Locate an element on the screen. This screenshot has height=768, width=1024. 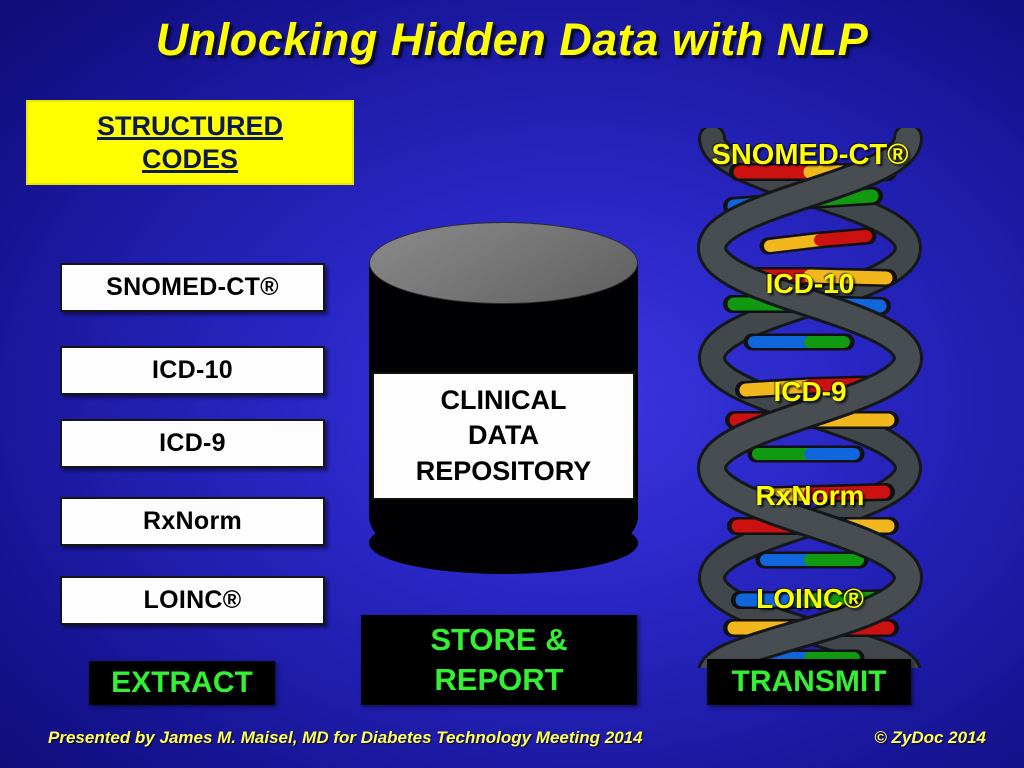
clinical-data-repository-cylinder: CLINICAL DATA REPOSITORY is located at coordinates (503, 418).